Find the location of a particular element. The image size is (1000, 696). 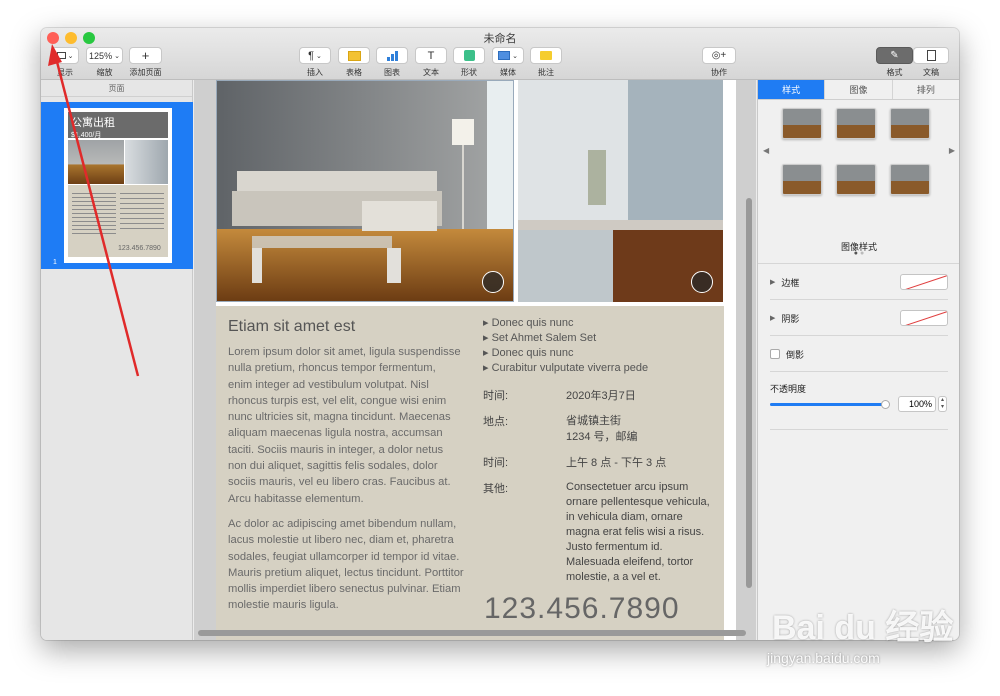

watermark-logo: Bai du 经验 is located at coordinates (863, 628).